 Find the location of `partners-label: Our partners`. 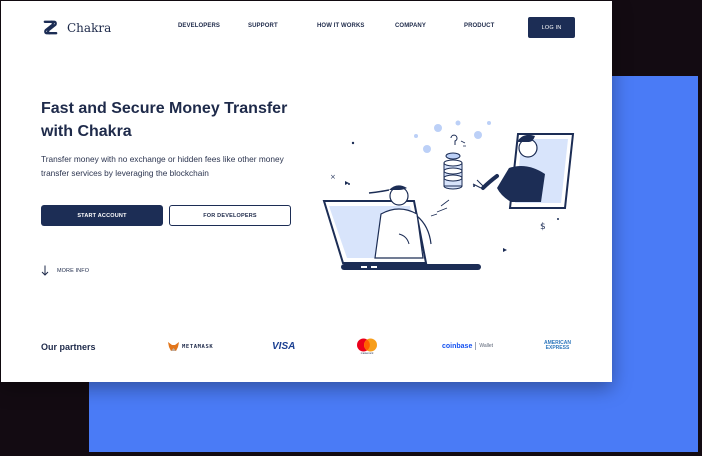

partners-label: Our partners is located at coordinates (68, 347).